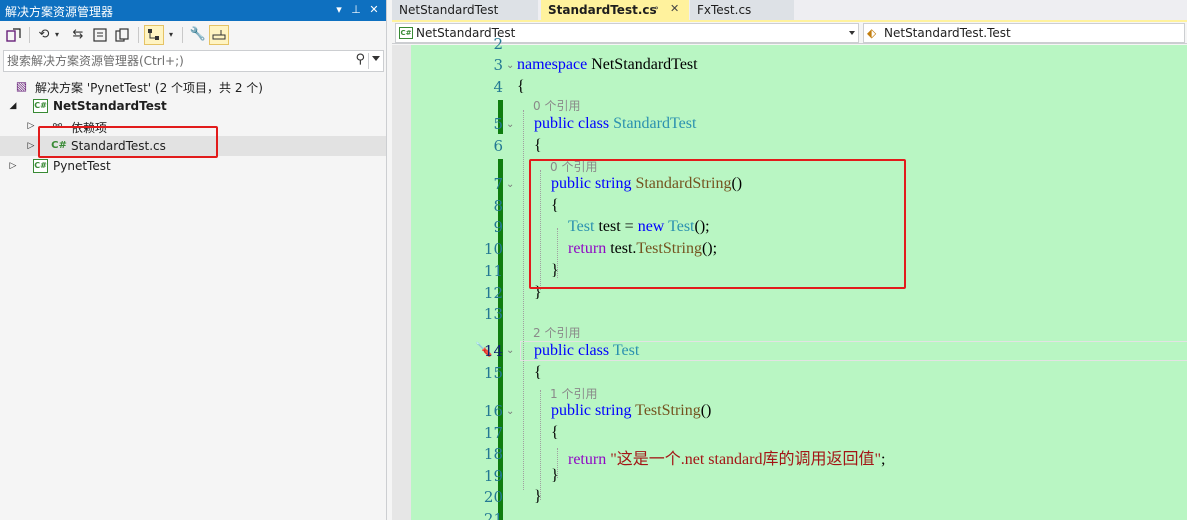 This screenshot has width=1187, height=520. I want to click on code-token: (), so click(706, 410).